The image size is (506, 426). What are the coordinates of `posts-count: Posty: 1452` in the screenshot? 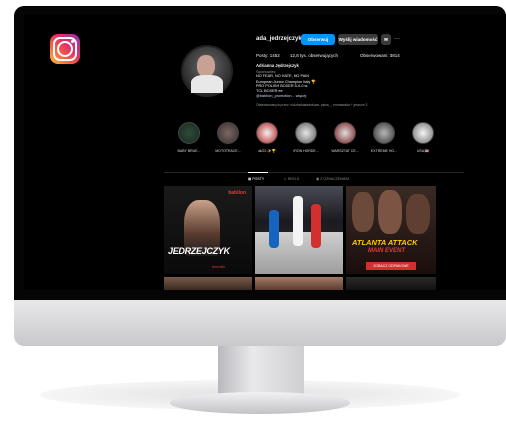 It's located at (268, 55).